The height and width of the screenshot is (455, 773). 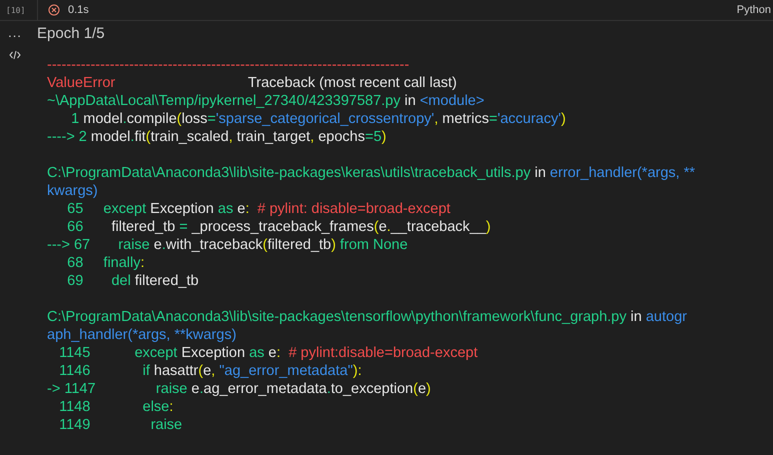 I want to click on traceback-line: ---------------------------------------------------------------------------, so click(x=228, y=65).